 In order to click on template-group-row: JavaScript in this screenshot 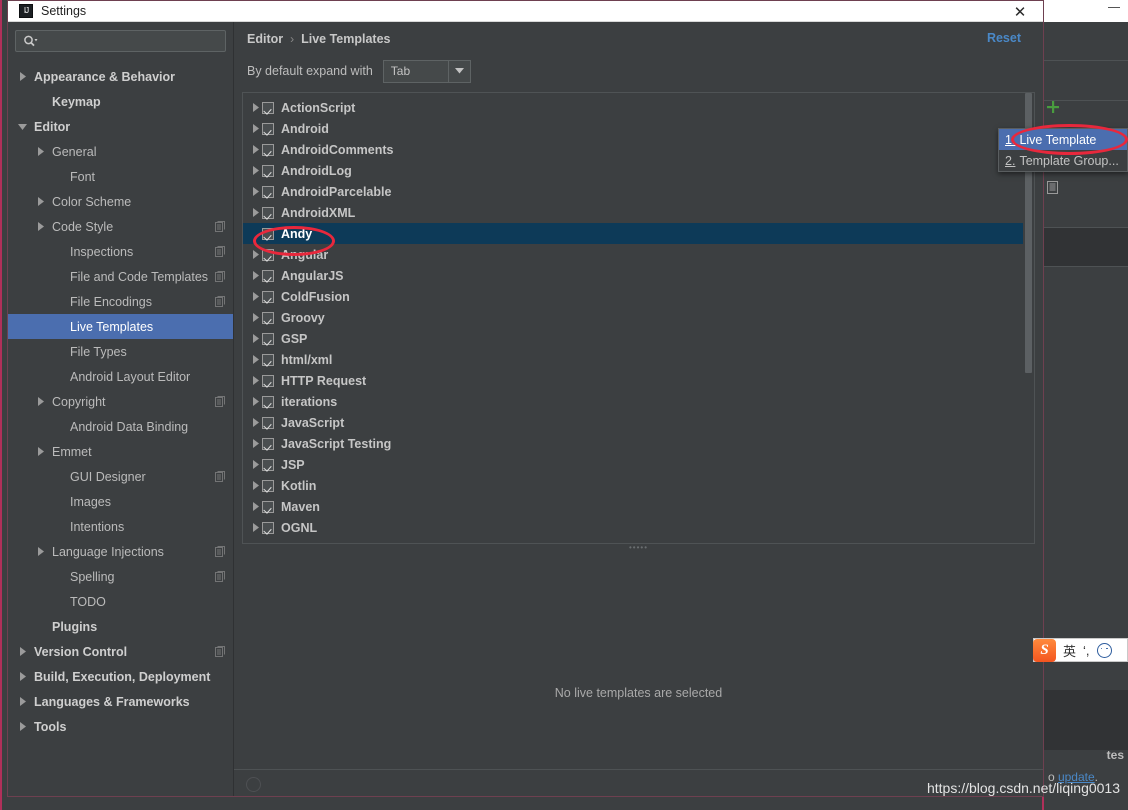, I will do `click(633, 422)`.